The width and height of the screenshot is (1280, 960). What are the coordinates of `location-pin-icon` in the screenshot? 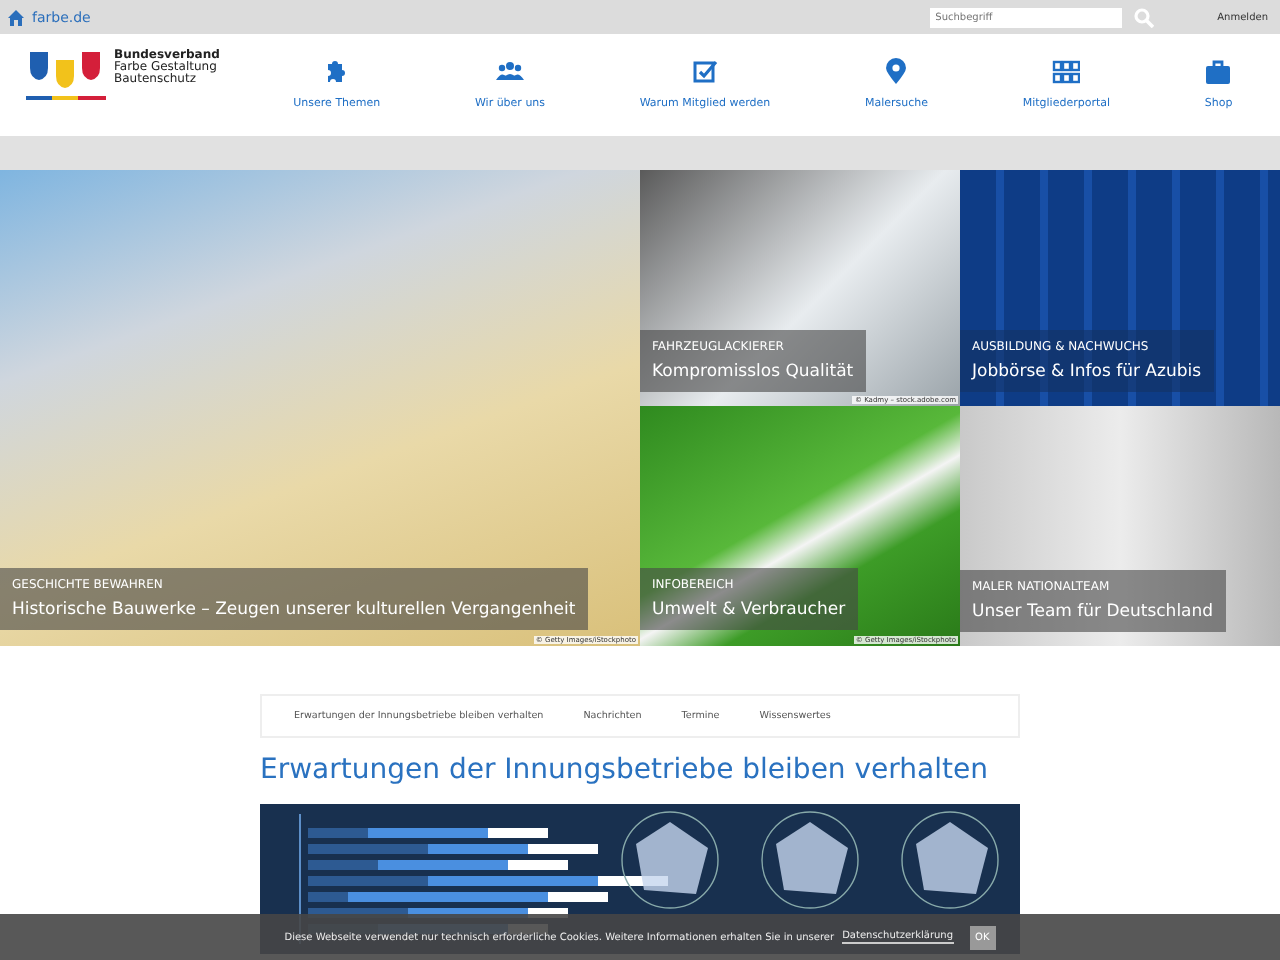 It's located at (896, 72).